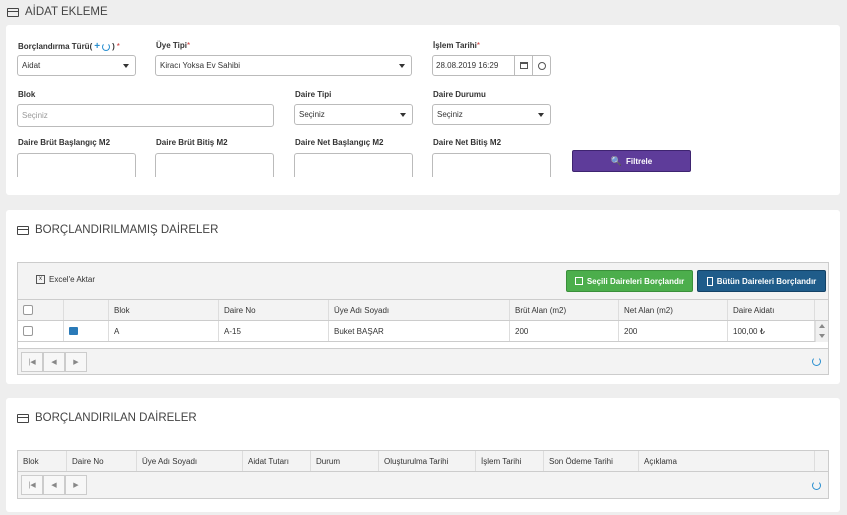 This screenshot has width=847, height=515. Describe the element at coordinates (709, 281) in the screenshot. I see `document-icon` at that location.